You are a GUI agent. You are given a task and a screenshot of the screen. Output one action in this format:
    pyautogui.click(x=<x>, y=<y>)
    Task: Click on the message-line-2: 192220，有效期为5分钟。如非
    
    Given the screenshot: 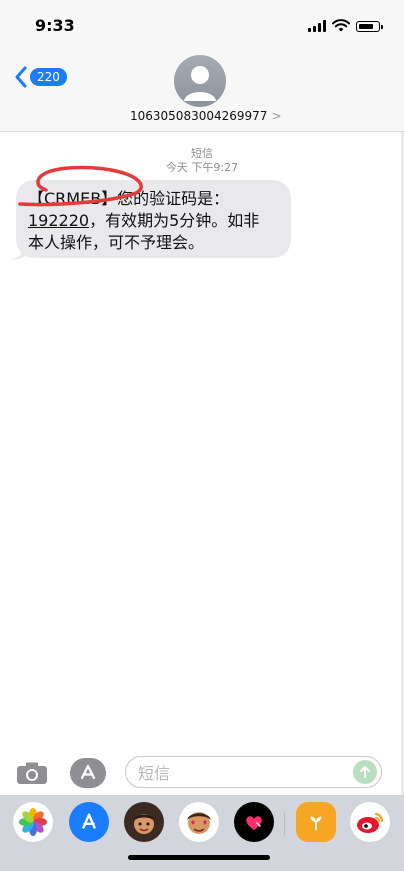 What is the action you would take?
    pyautogui.click(x=153, y=221)
    